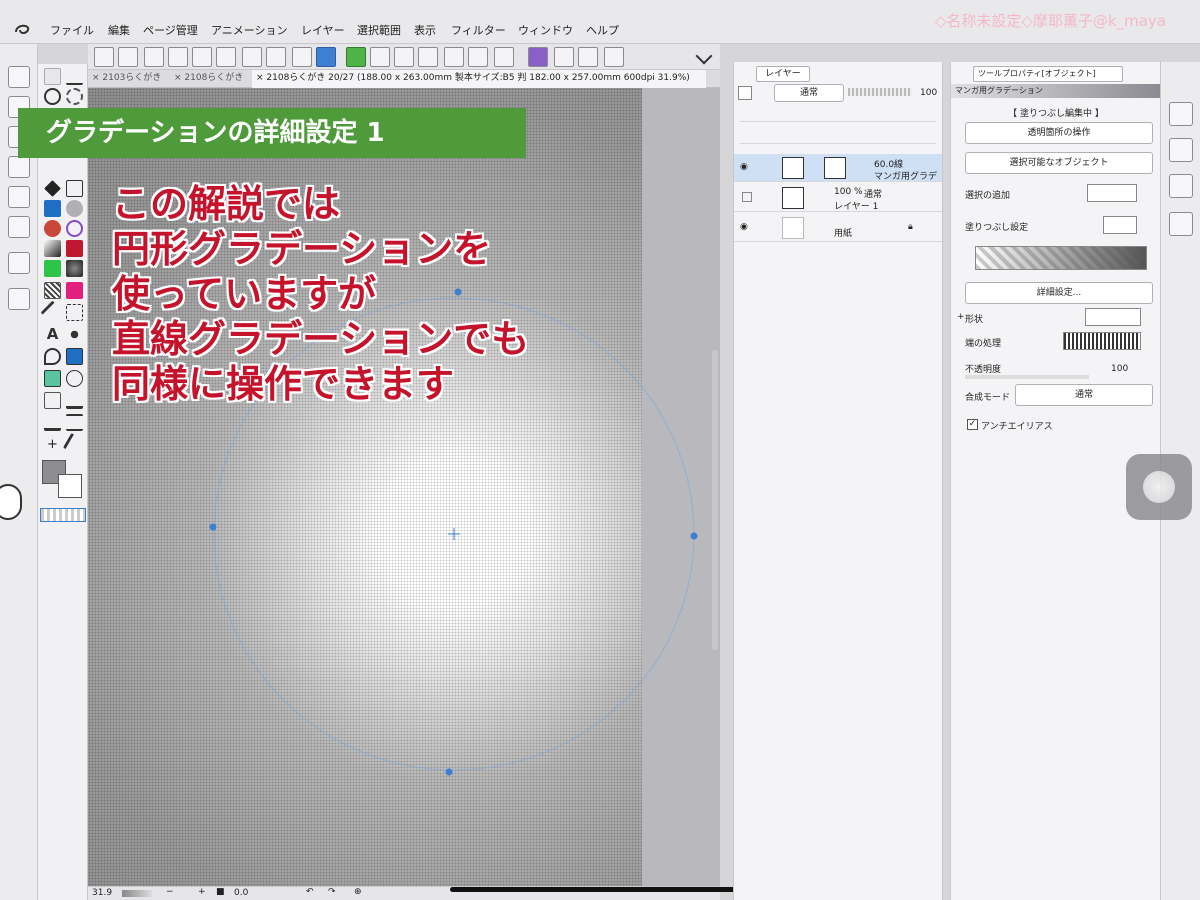  What do you see at coordinates (972, 424) in the screenshot?
I see `antialias-checkbox: ✓` at bounding box center [972, 424].